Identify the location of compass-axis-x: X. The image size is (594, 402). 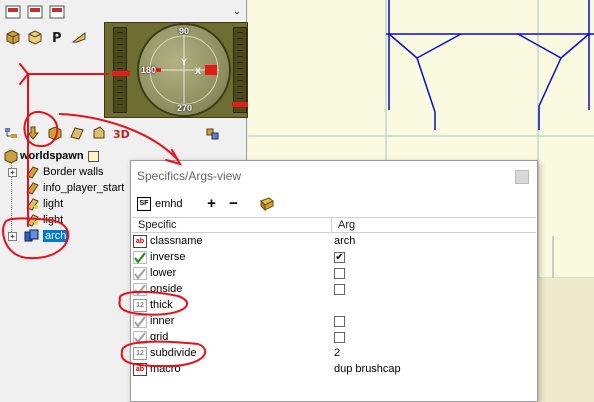
(198, 71).